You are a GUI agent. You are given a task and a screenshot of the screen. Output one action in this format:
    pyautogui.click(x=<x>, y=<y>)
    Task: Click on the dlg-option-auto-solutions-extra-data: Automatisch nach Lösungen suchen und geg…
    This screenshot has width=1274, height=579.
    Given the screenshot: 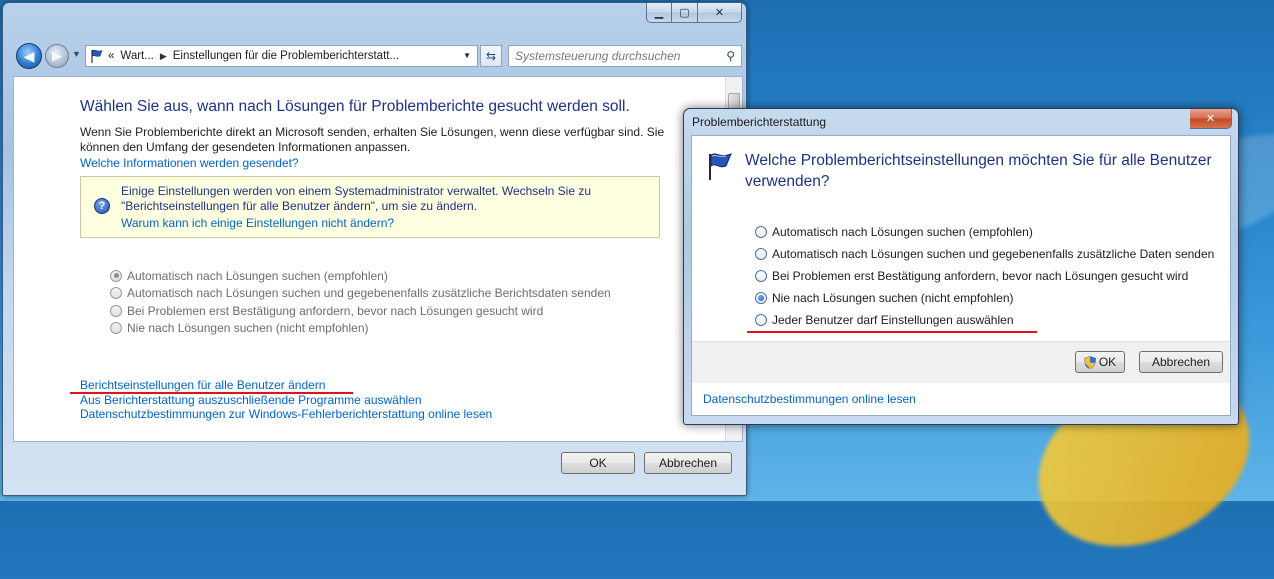 What is the action you would take?
    pyautogui.click(x=984, y=254)
    